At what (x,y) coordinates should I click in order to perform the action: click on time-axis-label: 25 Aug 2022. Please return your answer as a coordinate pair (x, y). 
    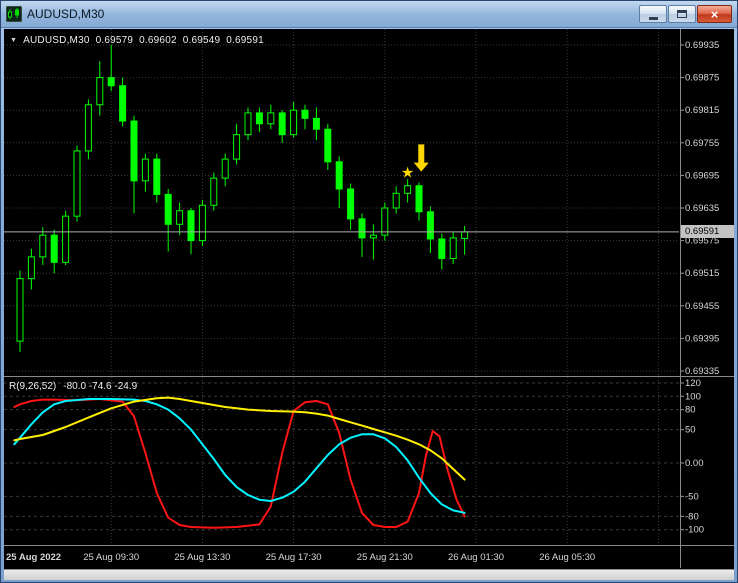
    Looking at the image, I should click on (33, 557).